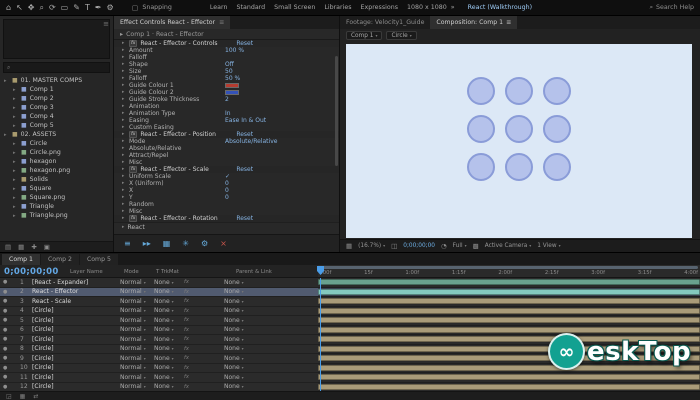 Image resolution: width=700 pixels, height=400 pixels. What do you see at coordinates (56, 125) in the screenshot?
I see `project-item: ▸ ■ Comp 5` at bounding box center [56, 125].